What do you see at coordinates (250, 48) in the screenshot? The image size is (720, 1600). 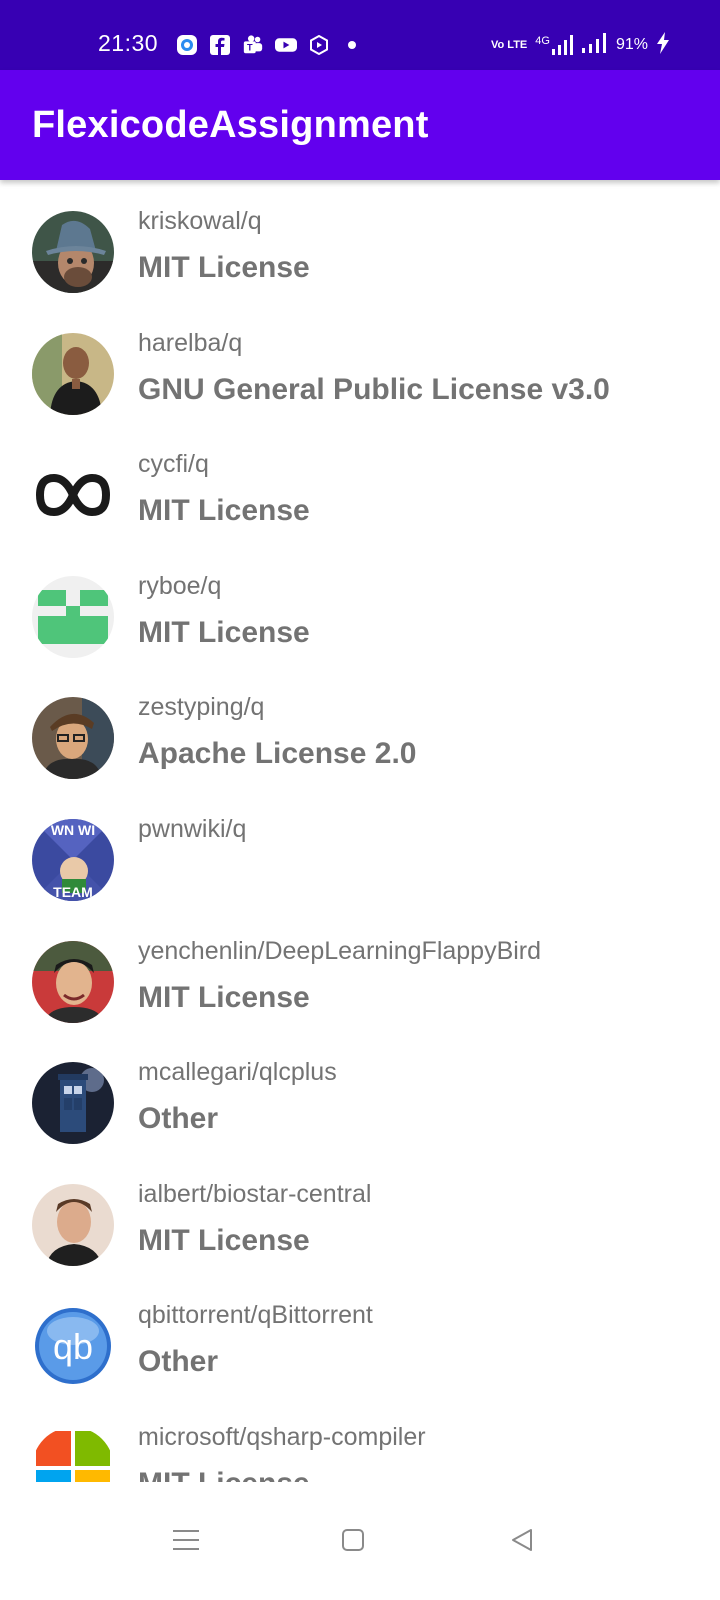 I see `svg-text: T` at bounding box center [250, 48].